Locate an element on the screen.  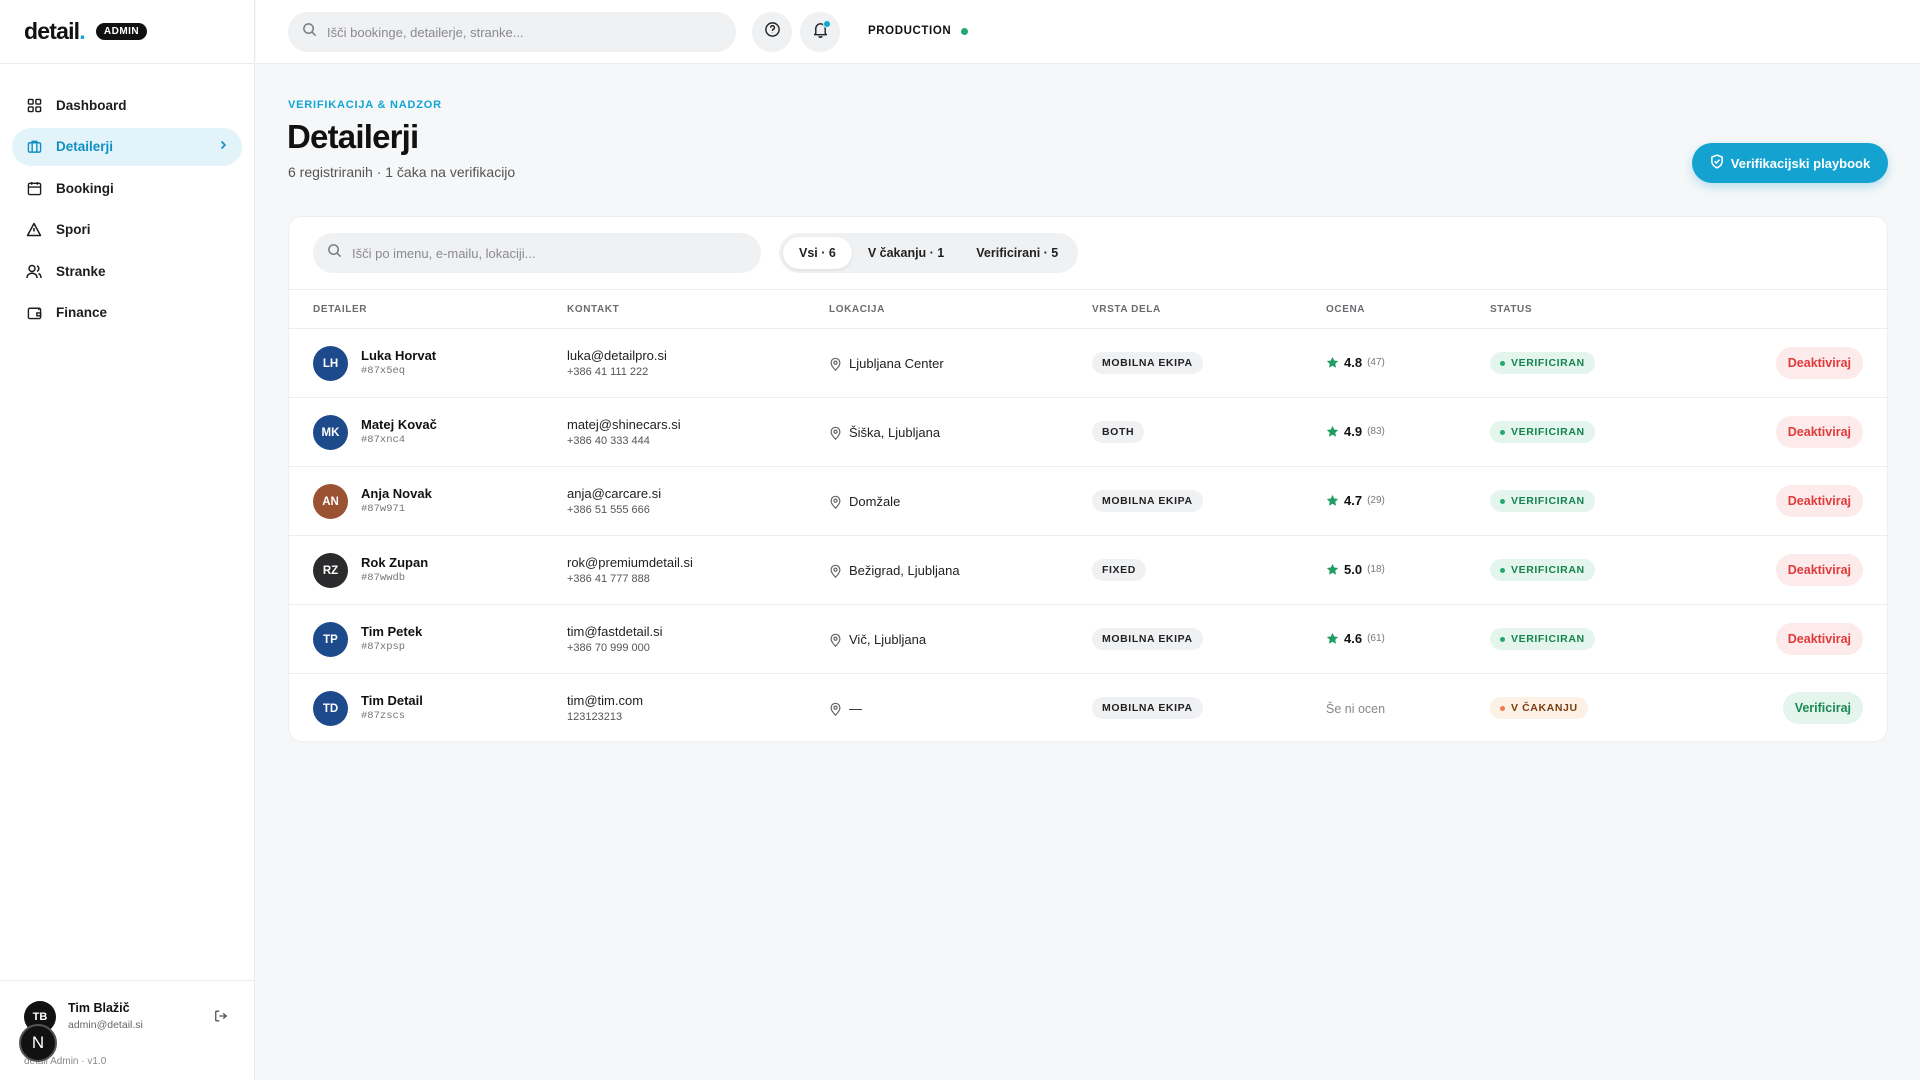
detailer-name: Rok Zupan is located at coordinates (394, 562).